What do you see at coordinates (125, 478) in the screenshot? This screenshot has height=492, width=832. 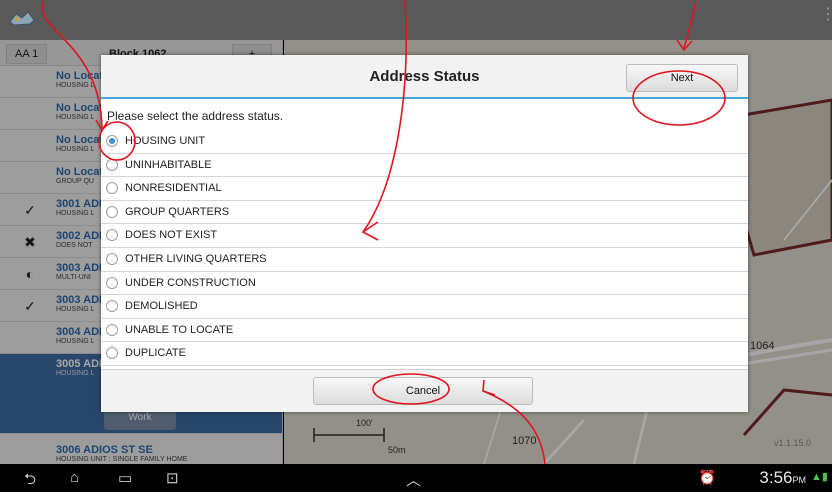 I see `recent-apps-icon: ▭` at bounding box center [125, 478].